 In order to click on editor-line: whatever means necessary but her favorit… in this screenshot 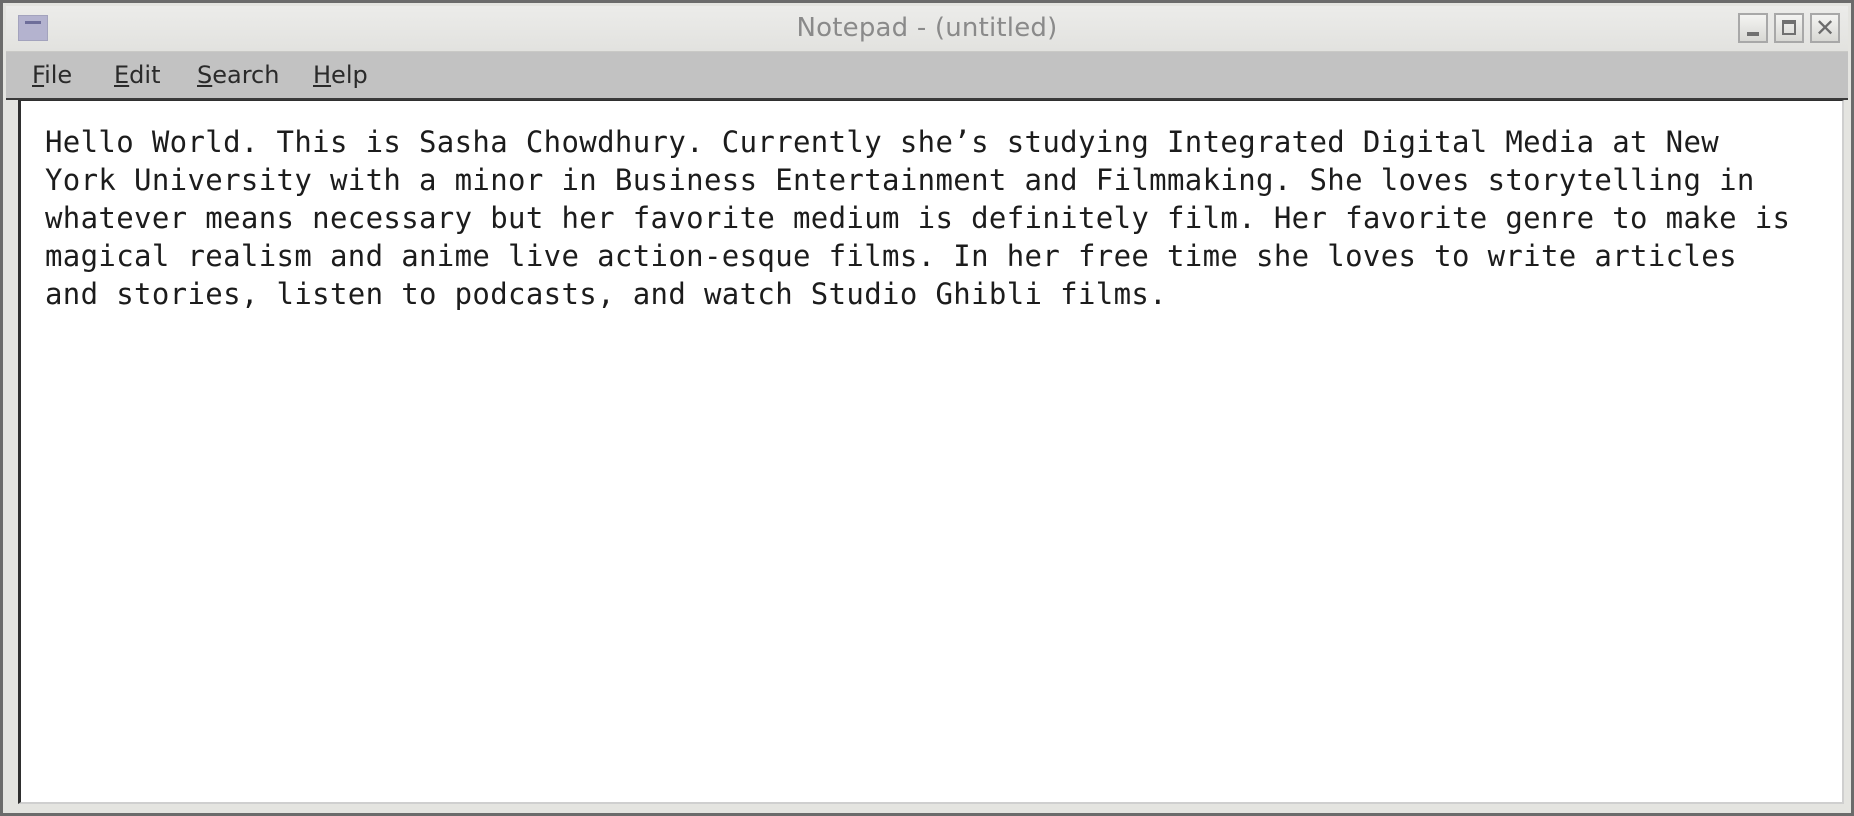, I will do `click(918, 218)`.